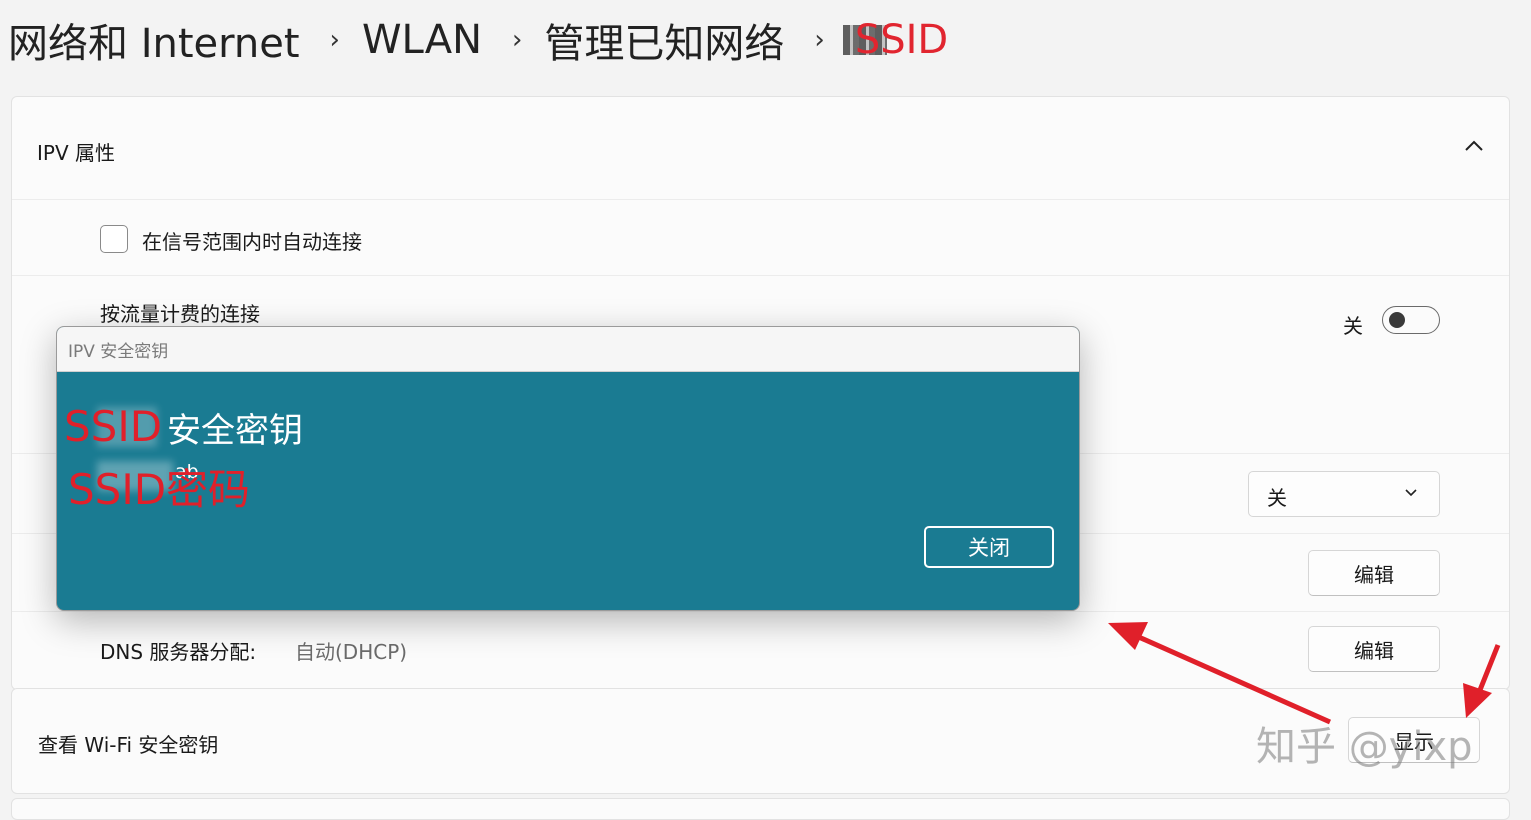 This screenshot has width=1531, height=820. I want to click on properties-title: IPV 属性, so click(76, 153).